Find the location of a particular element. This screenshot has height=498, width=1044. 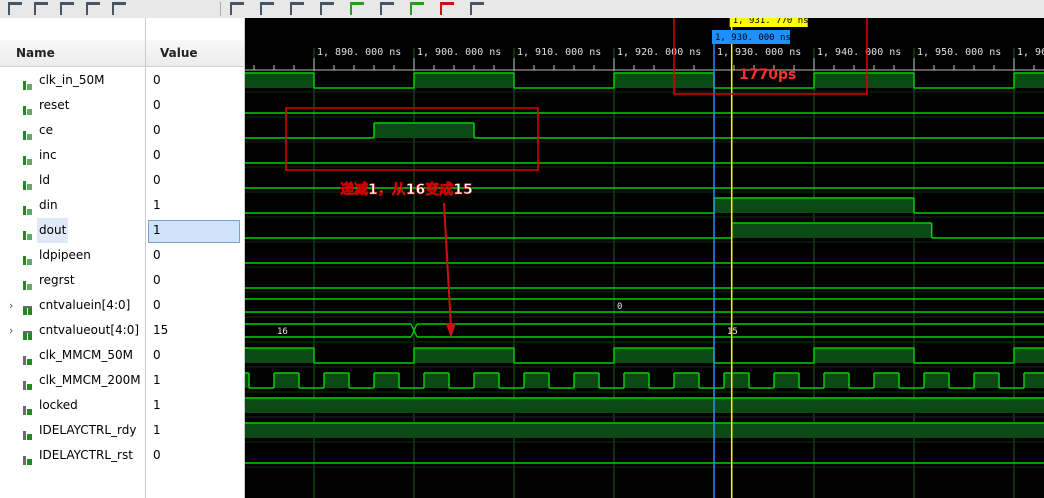

ruler-tick-label: 1, 940. 000 ns is located at coordinates (859, 52).